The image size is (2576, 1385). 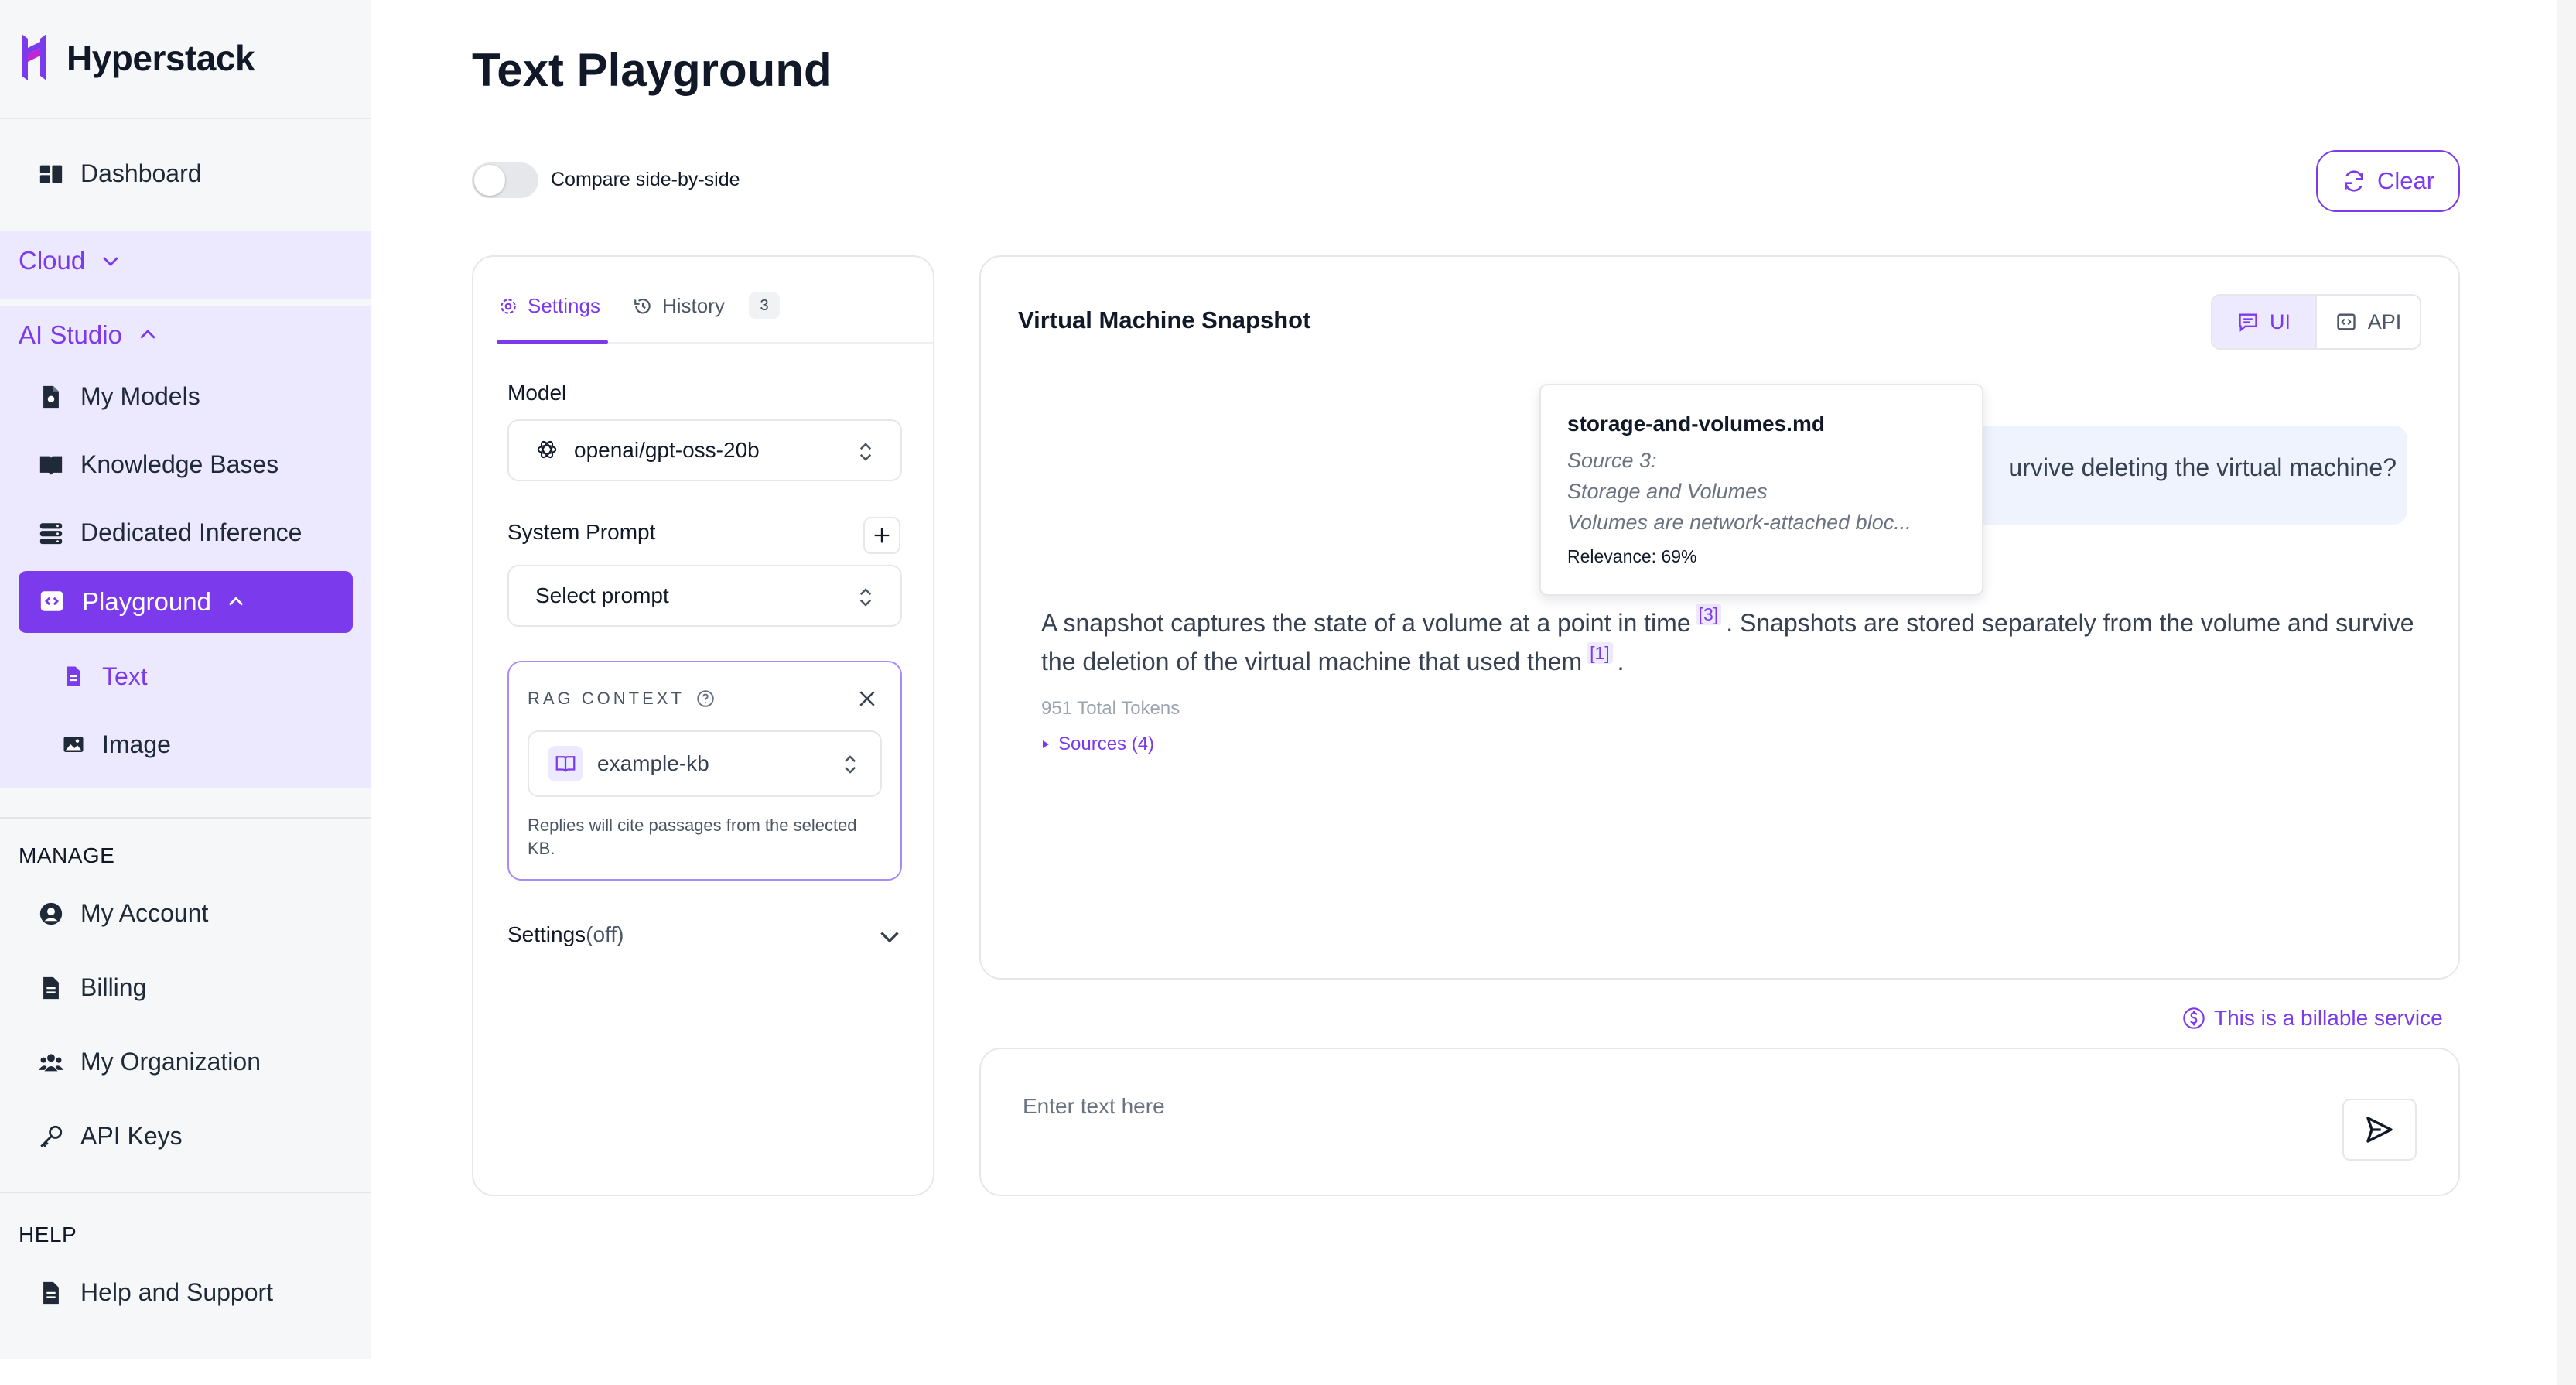 What do you see at coordinates (144, 913) in the screenshot?
I see `sidebar-item-label: My Account` at bounding box center [144, 913].